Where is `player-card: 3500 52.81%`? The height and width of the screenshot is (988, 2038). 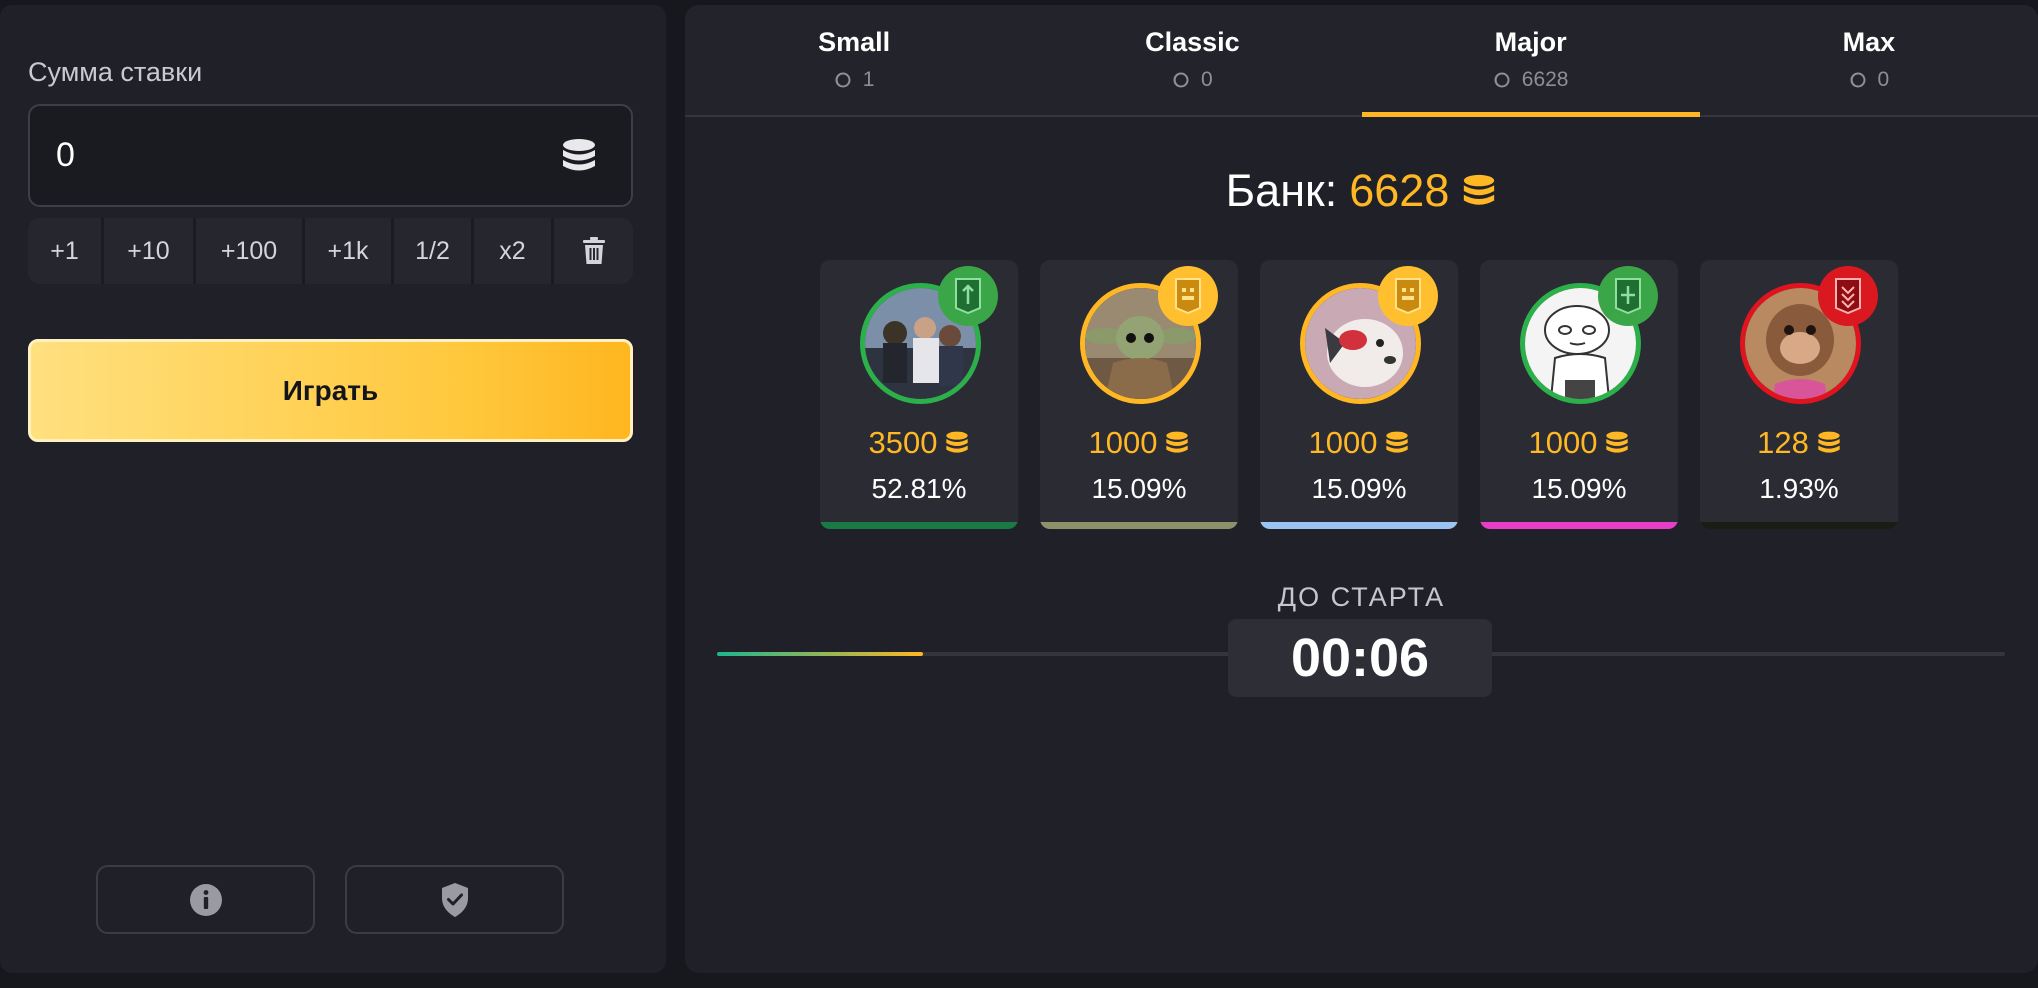
player-card: 3500 52.81% is located at coordinates (919, 394).